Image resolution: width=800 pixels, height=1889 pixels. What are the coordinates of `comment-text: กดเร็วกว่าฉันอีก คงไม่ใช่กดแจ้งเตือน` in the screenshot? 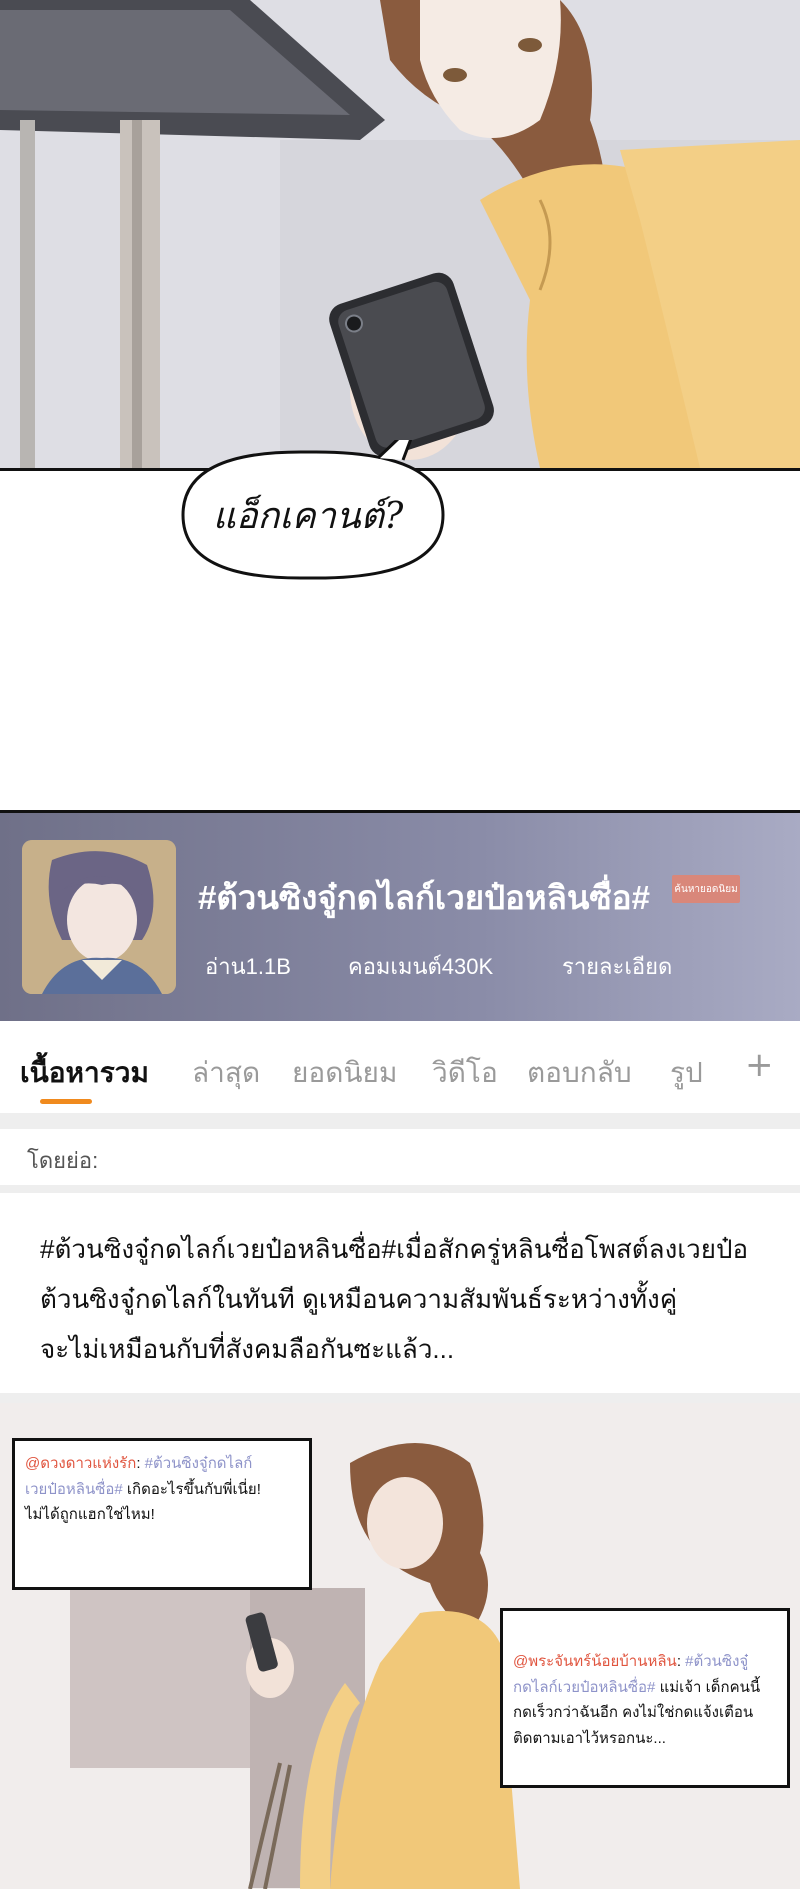 It's located at (633, 1712).